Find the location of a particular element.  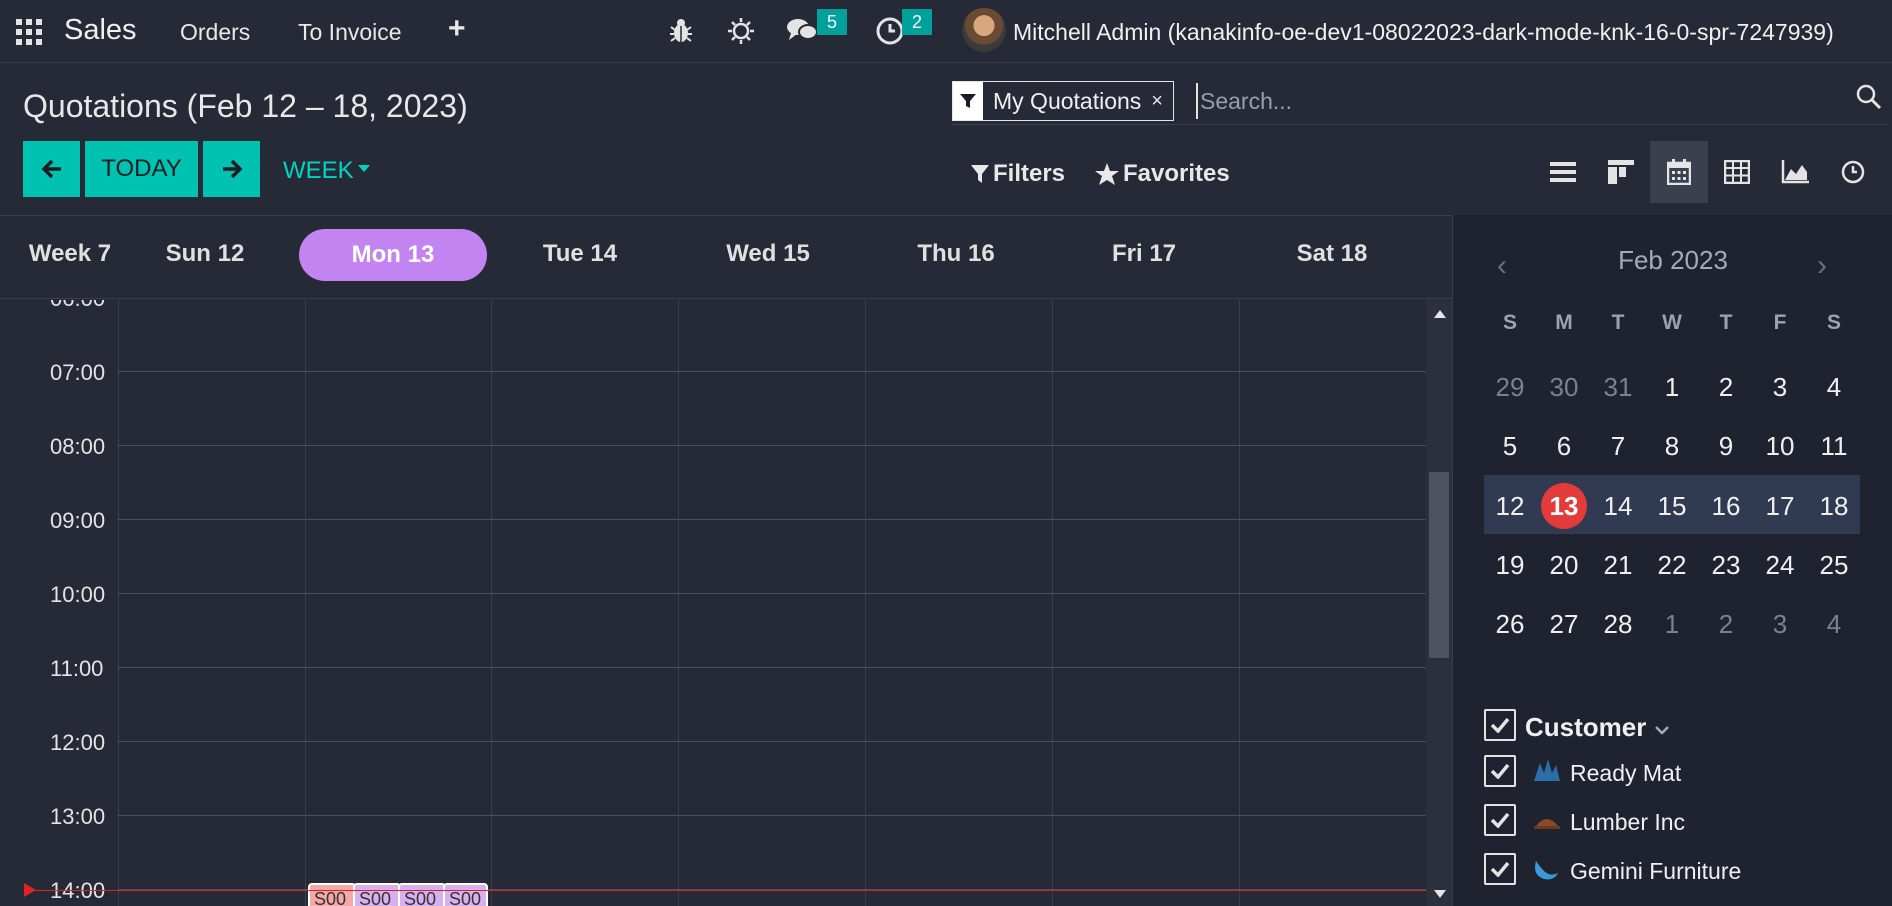

mini-calendar-day: 5 is located at coordinates (1510, 446).